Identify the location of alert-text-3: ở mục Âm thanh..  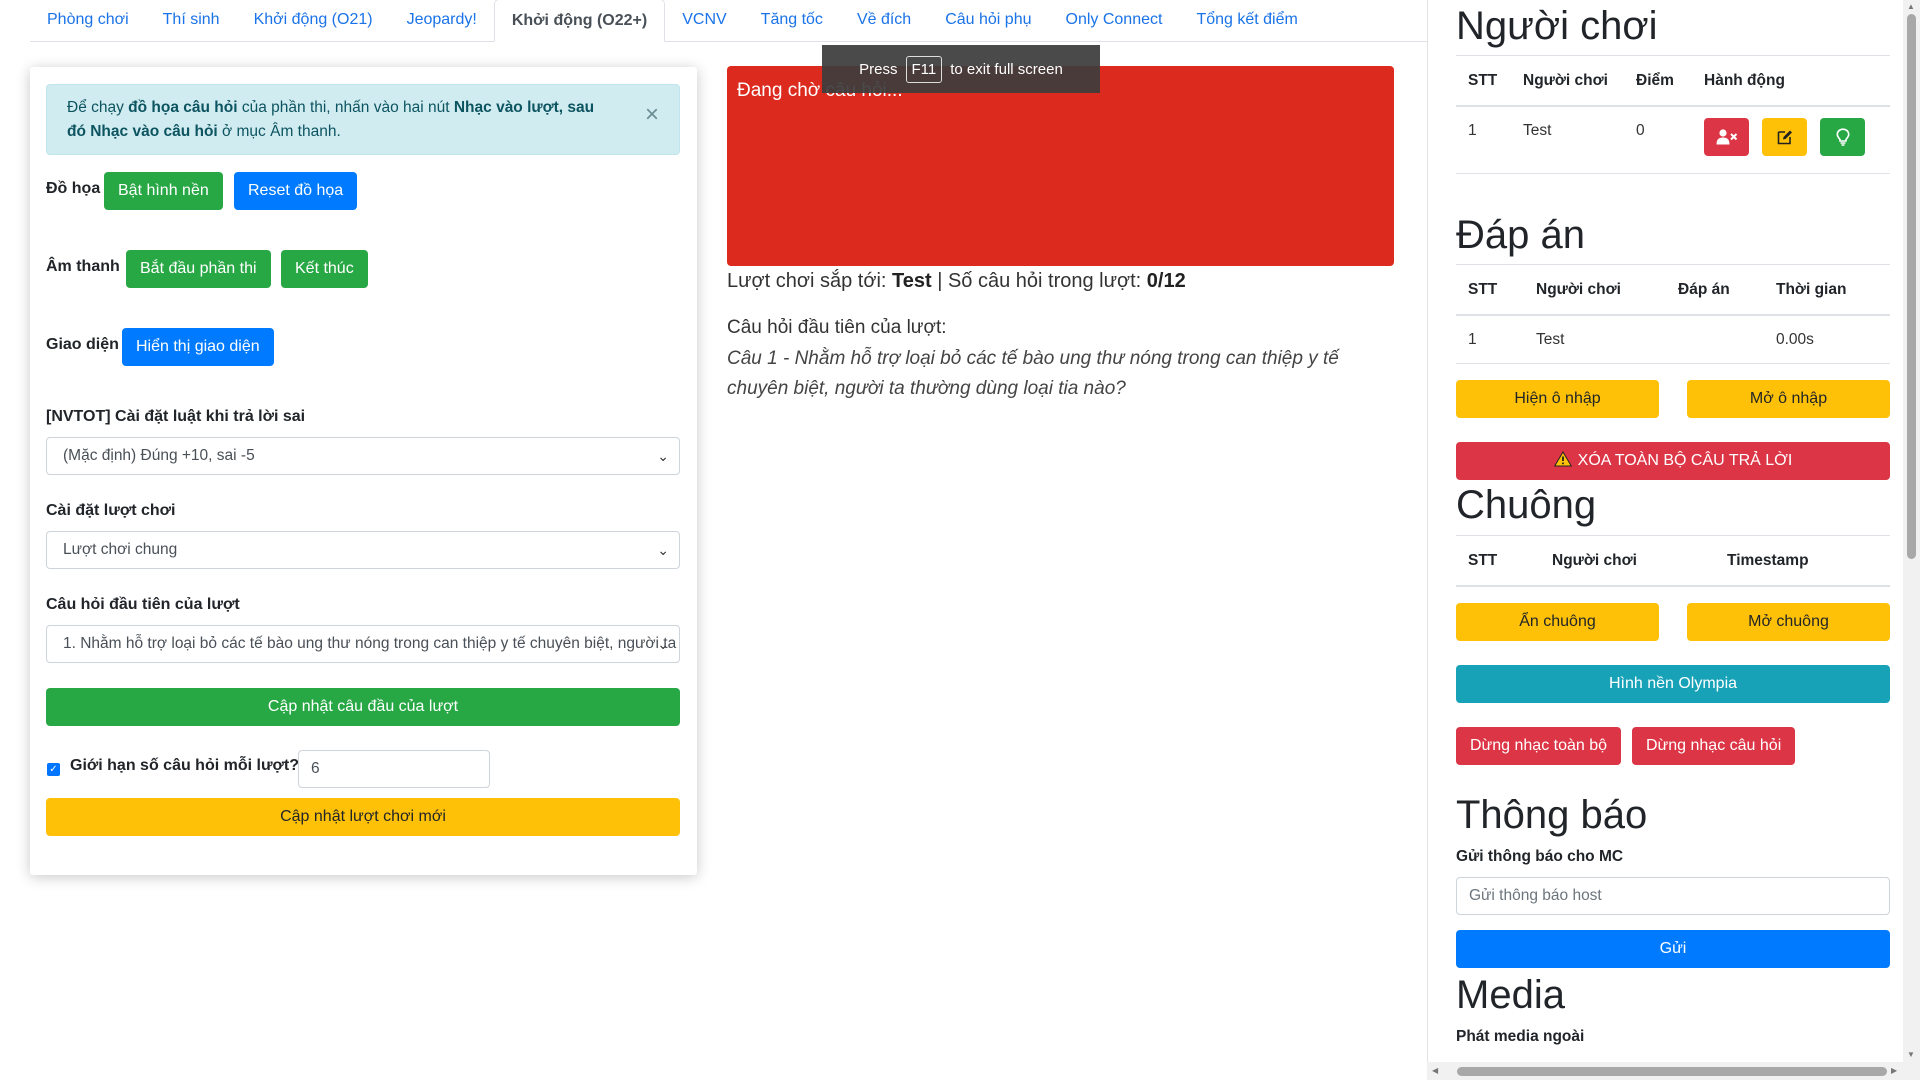
(279, 131).